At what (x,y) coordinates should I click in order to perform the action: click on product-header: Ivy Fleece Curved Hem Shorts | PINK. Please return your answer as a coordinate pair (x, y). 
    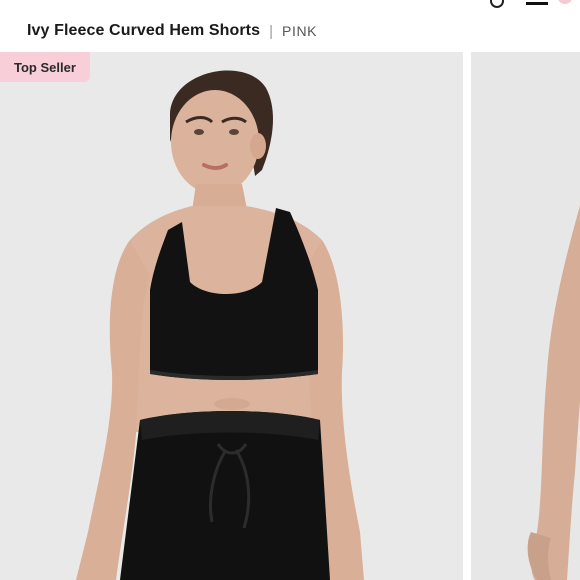
    Looking at the image, I should click on (172, 31).